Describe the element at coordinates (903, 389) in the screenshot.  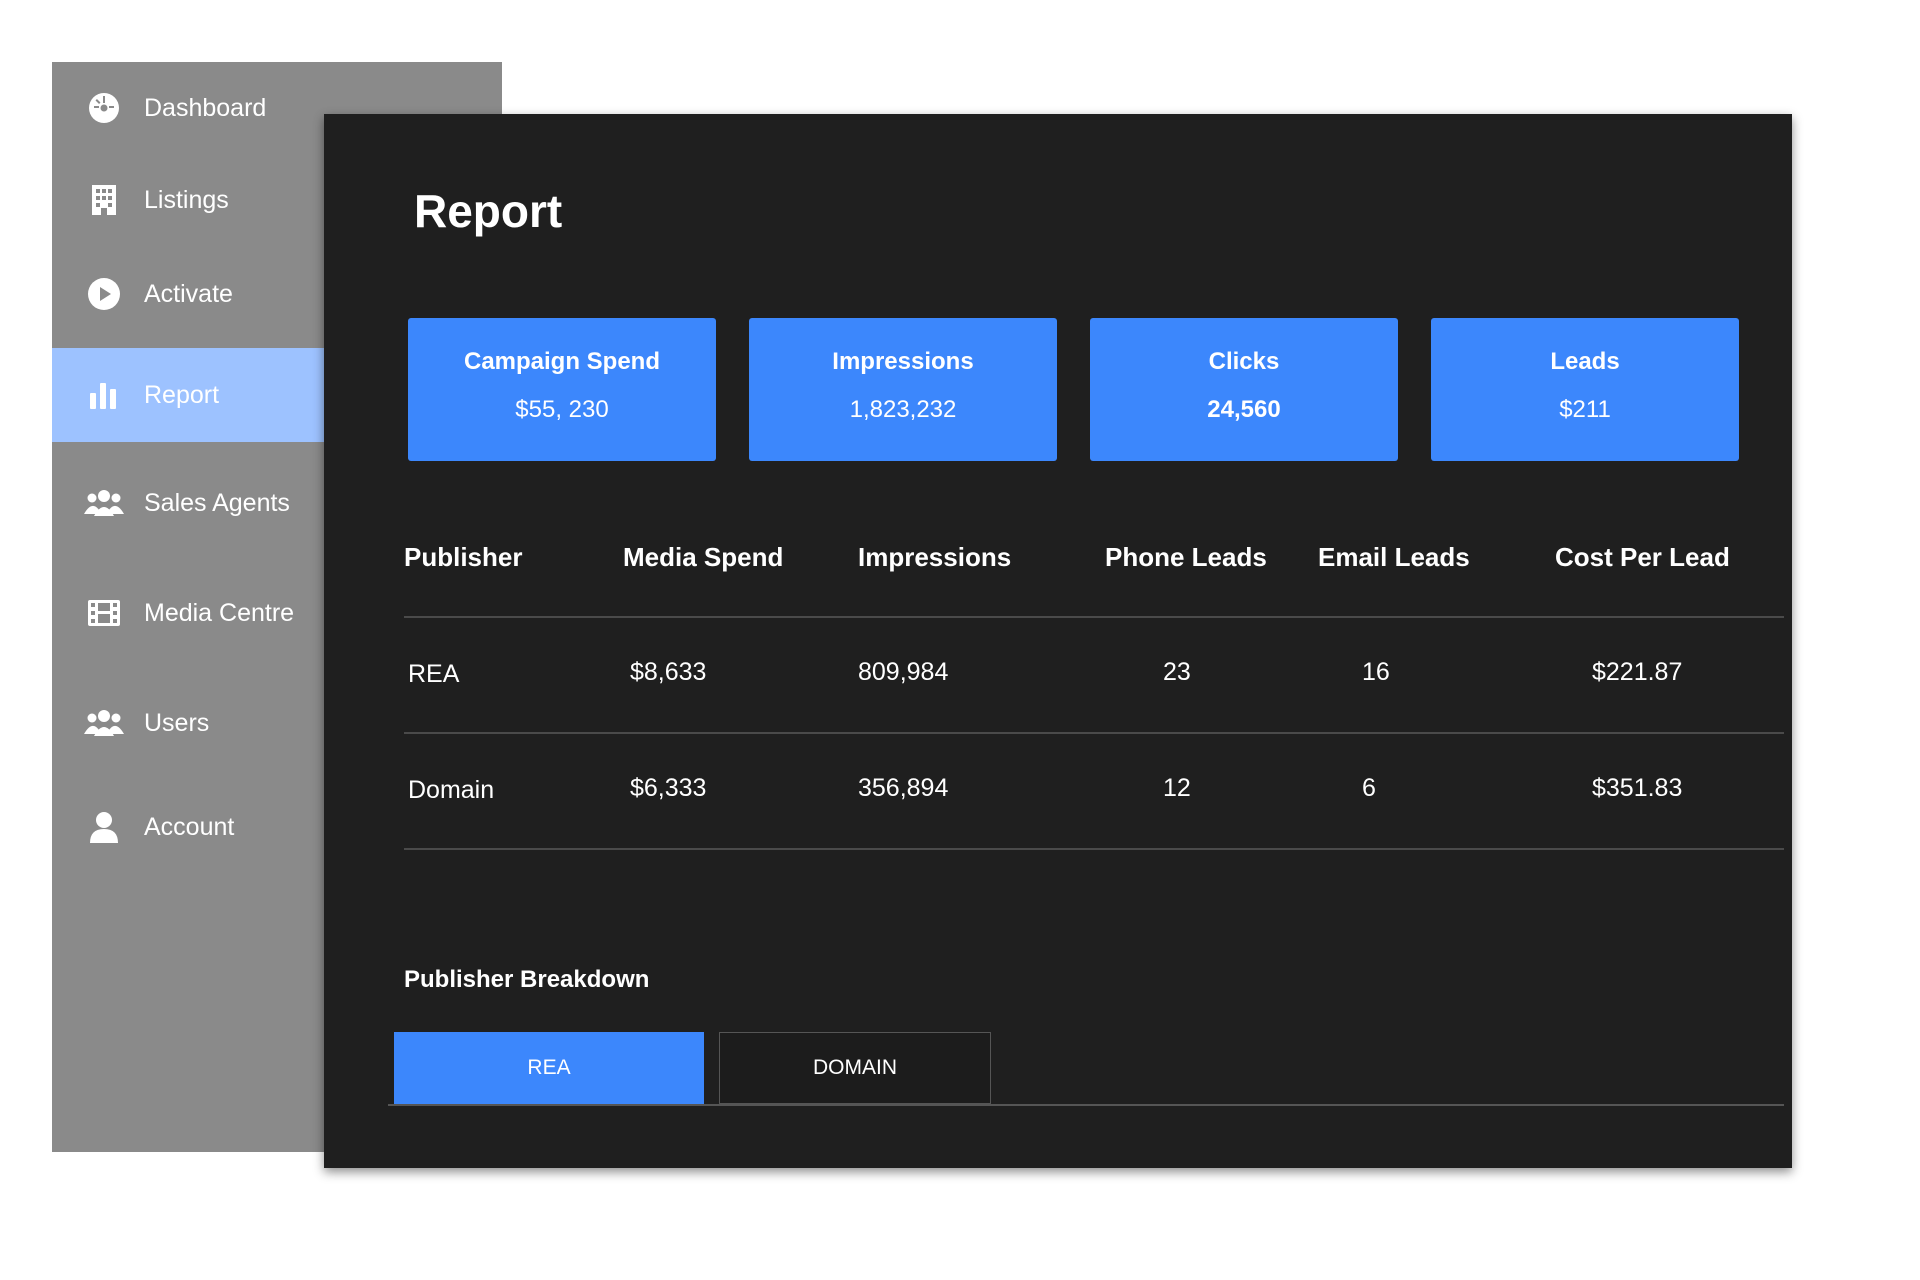
I see `impressions-card: Impressions 1,823,232` at that location.